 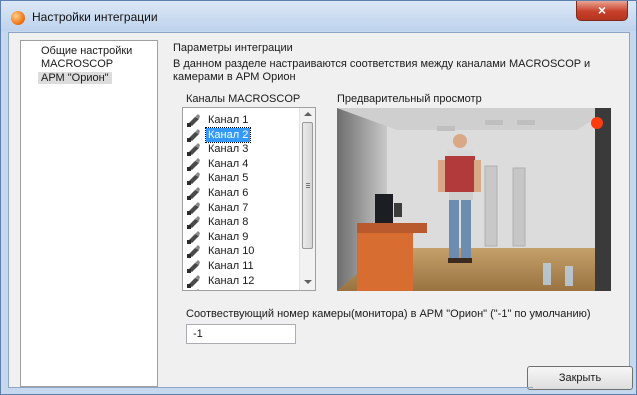 What do you see at coordinates (308, 114) in the screenshot?
I see `scroll-up-arrow-icon` at bounding box center [308, 114].